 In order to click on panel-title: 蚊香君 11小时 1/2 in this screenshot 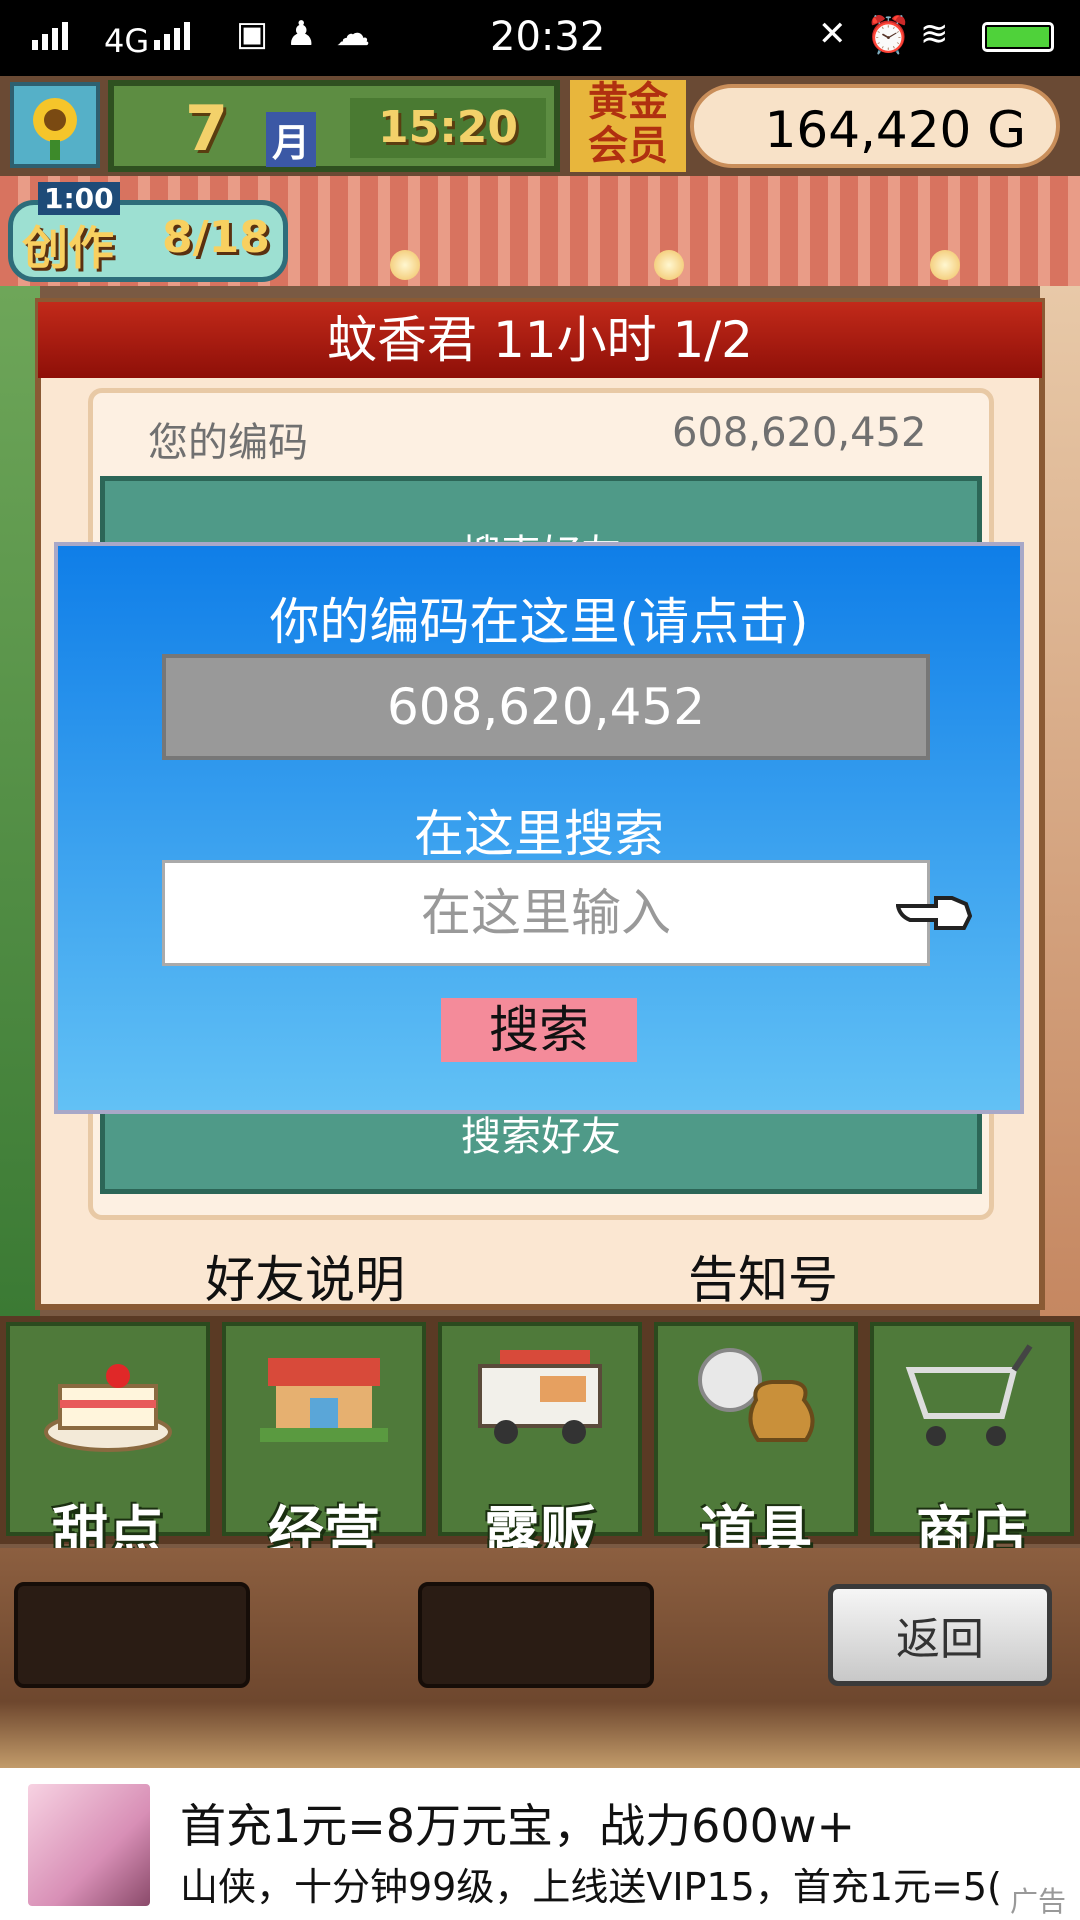, I will do `click(540, 340)`.